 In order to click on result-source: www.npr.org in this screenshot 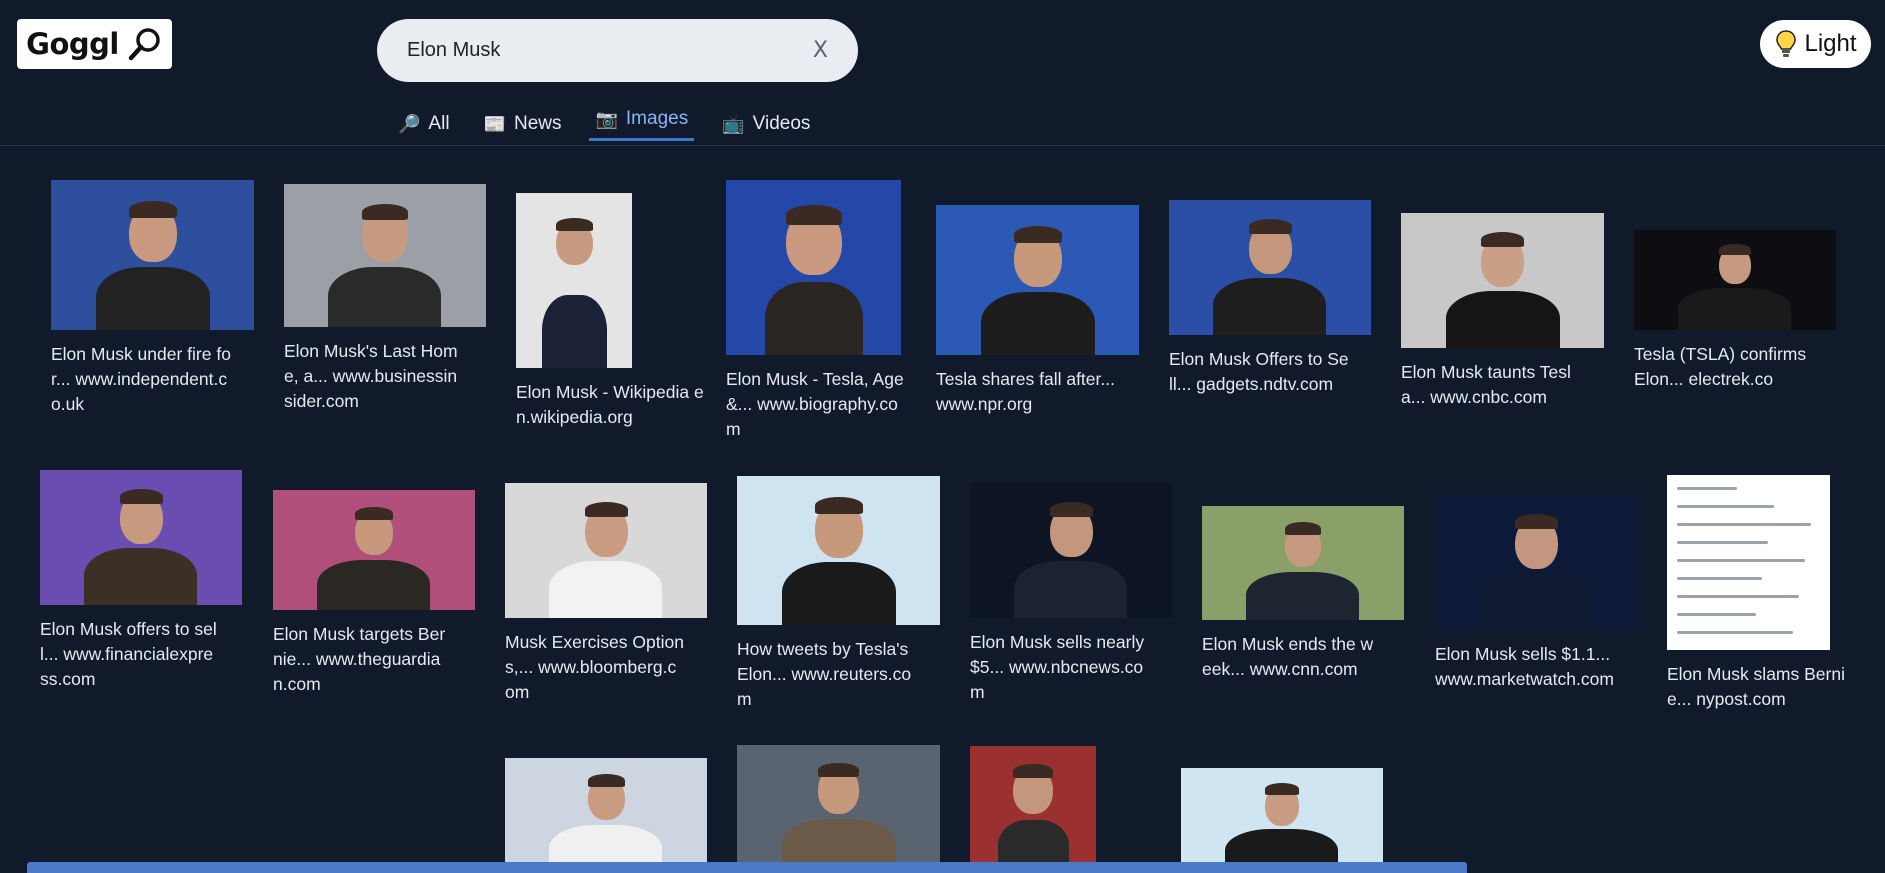, I will do `click(984, 404)`.